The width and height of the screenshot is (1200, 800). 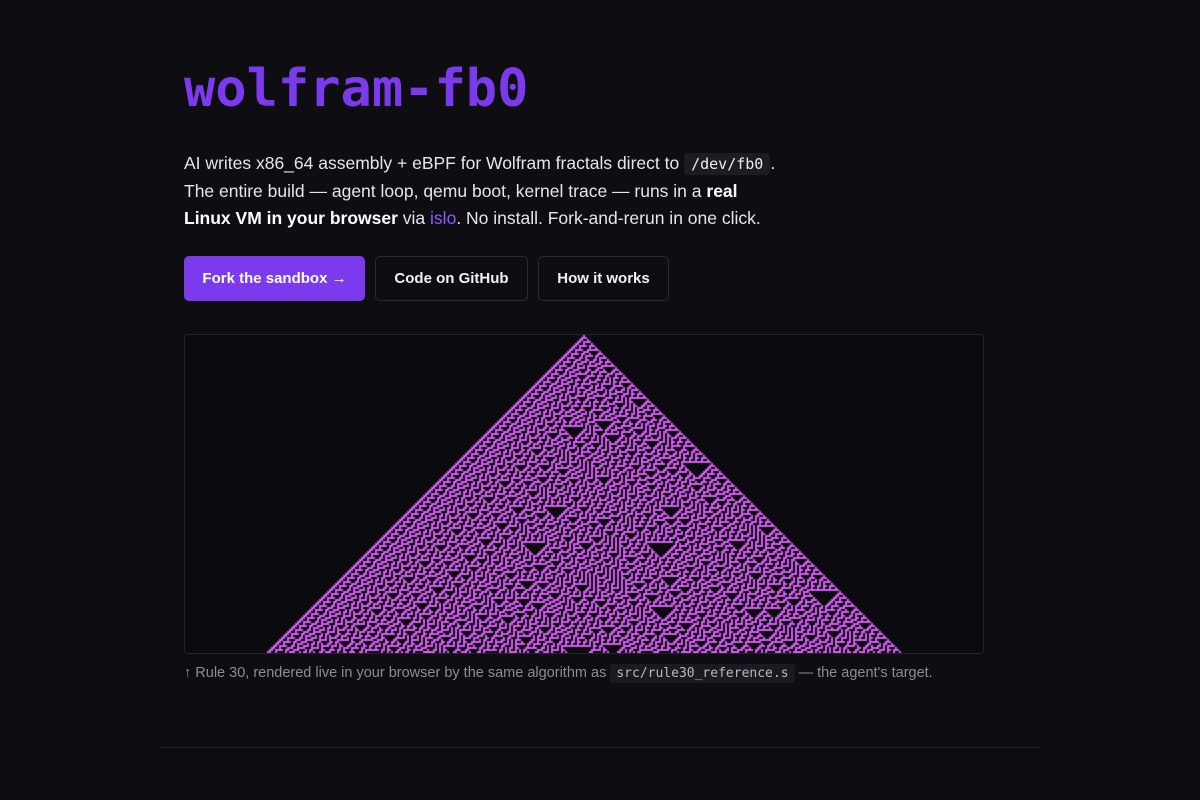 What do you see at coordinates (356, 89) in the screenshot?
I see `page-title: wolfram-fb0` at bounding box center [356, 89].